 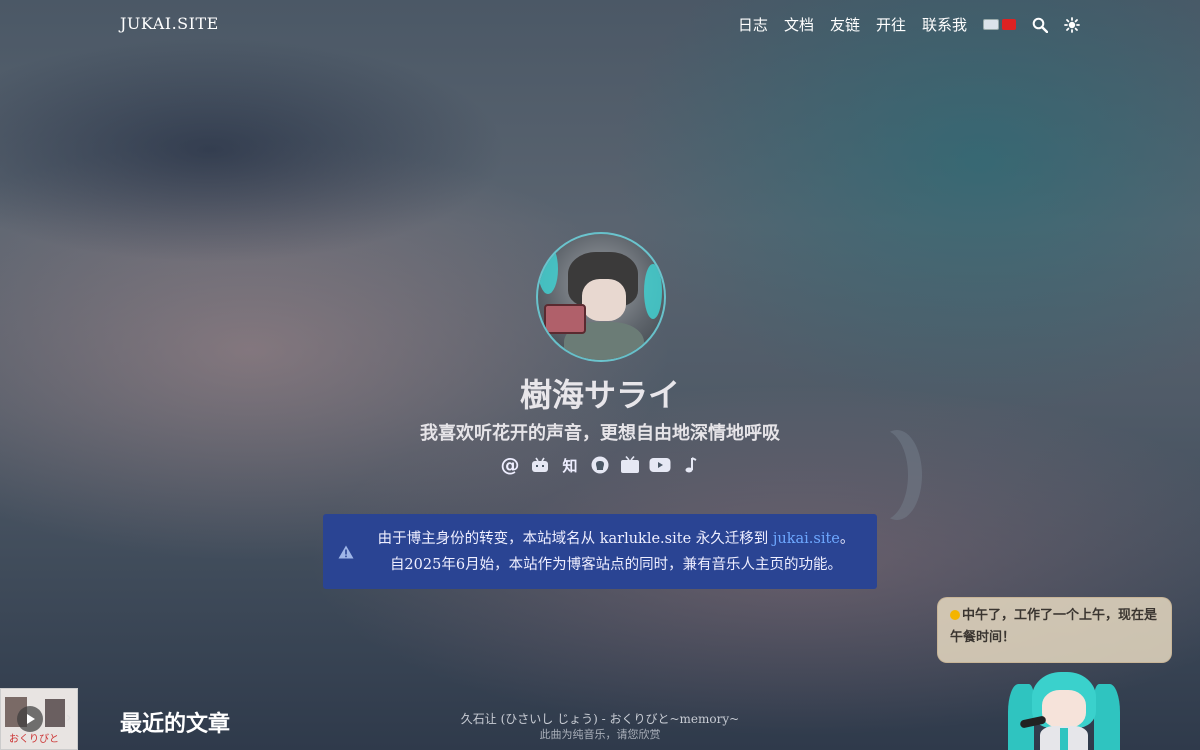 What do you see at coordinates (1054, 626) in the screenshot?
I see `mascot-message: 中午了，工作了一个上午，现在是午餐时间！` at bounding box center [1054, 626].